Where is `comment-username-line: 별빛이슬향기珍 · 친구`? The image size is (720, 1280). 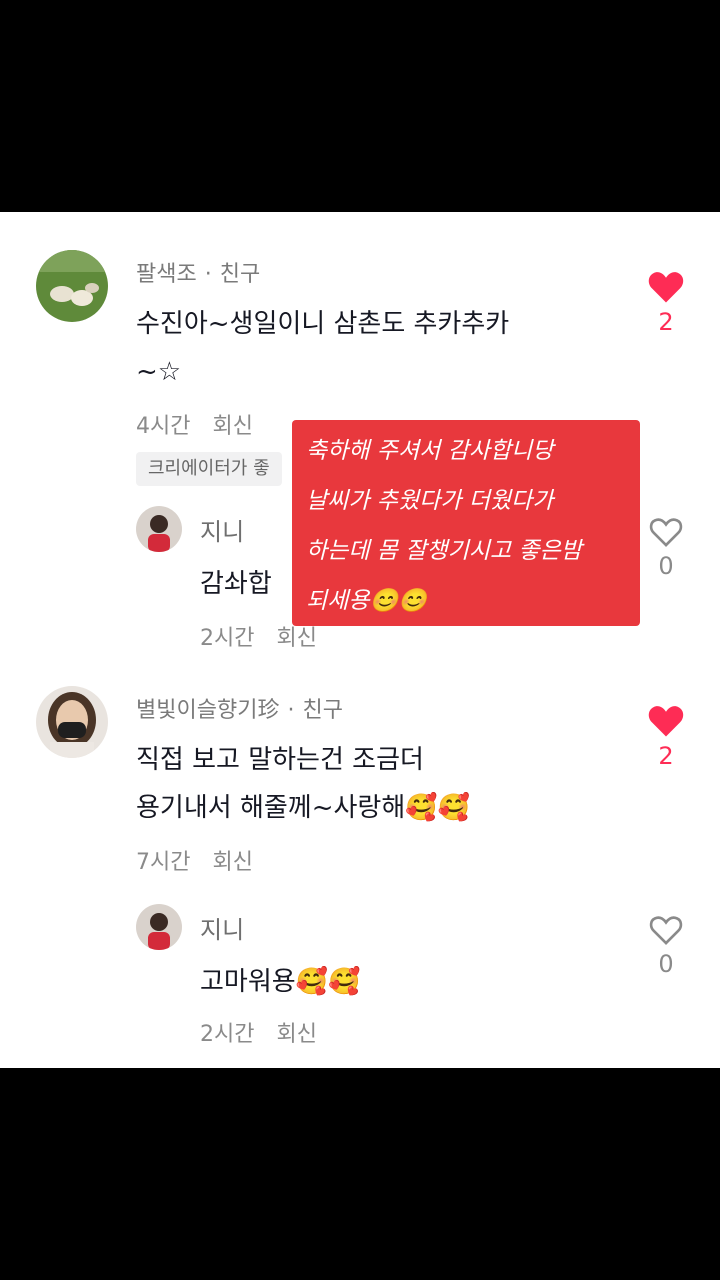 comment-username-line: 별빛이슬향기珍 · 친구 is located at coordinates (239, 708).